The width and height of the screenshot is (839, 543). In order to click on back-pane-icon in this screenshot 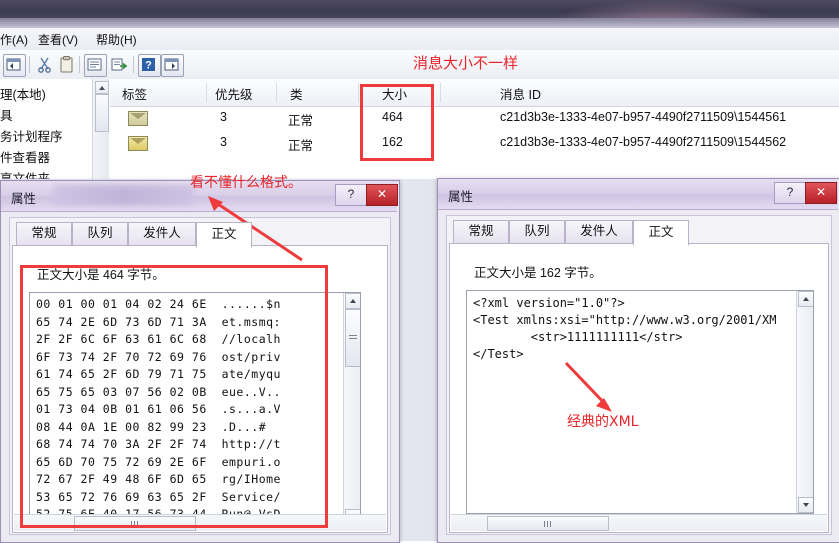, I will do `click(14, 65)`.